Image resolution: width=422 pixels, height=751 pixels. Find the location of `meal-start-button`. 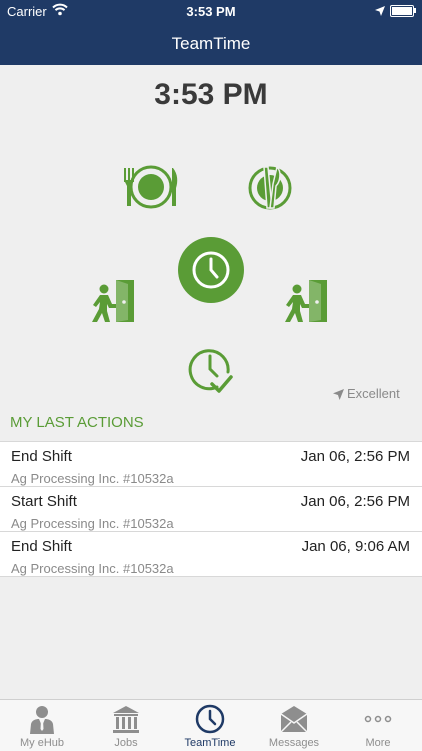

meal-start-button is located at coordinates (151, 187).